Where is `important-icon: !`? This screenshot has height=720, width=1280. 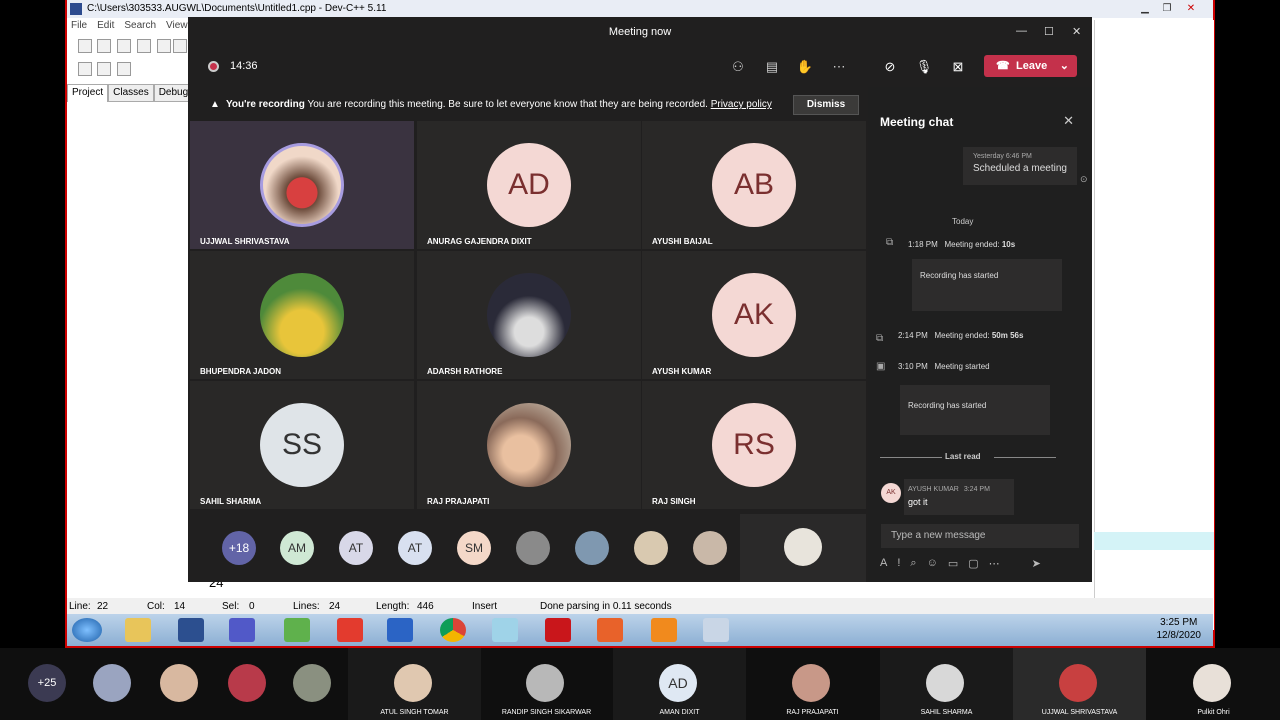 important-icon: ! is located at coordinates (898, 567).